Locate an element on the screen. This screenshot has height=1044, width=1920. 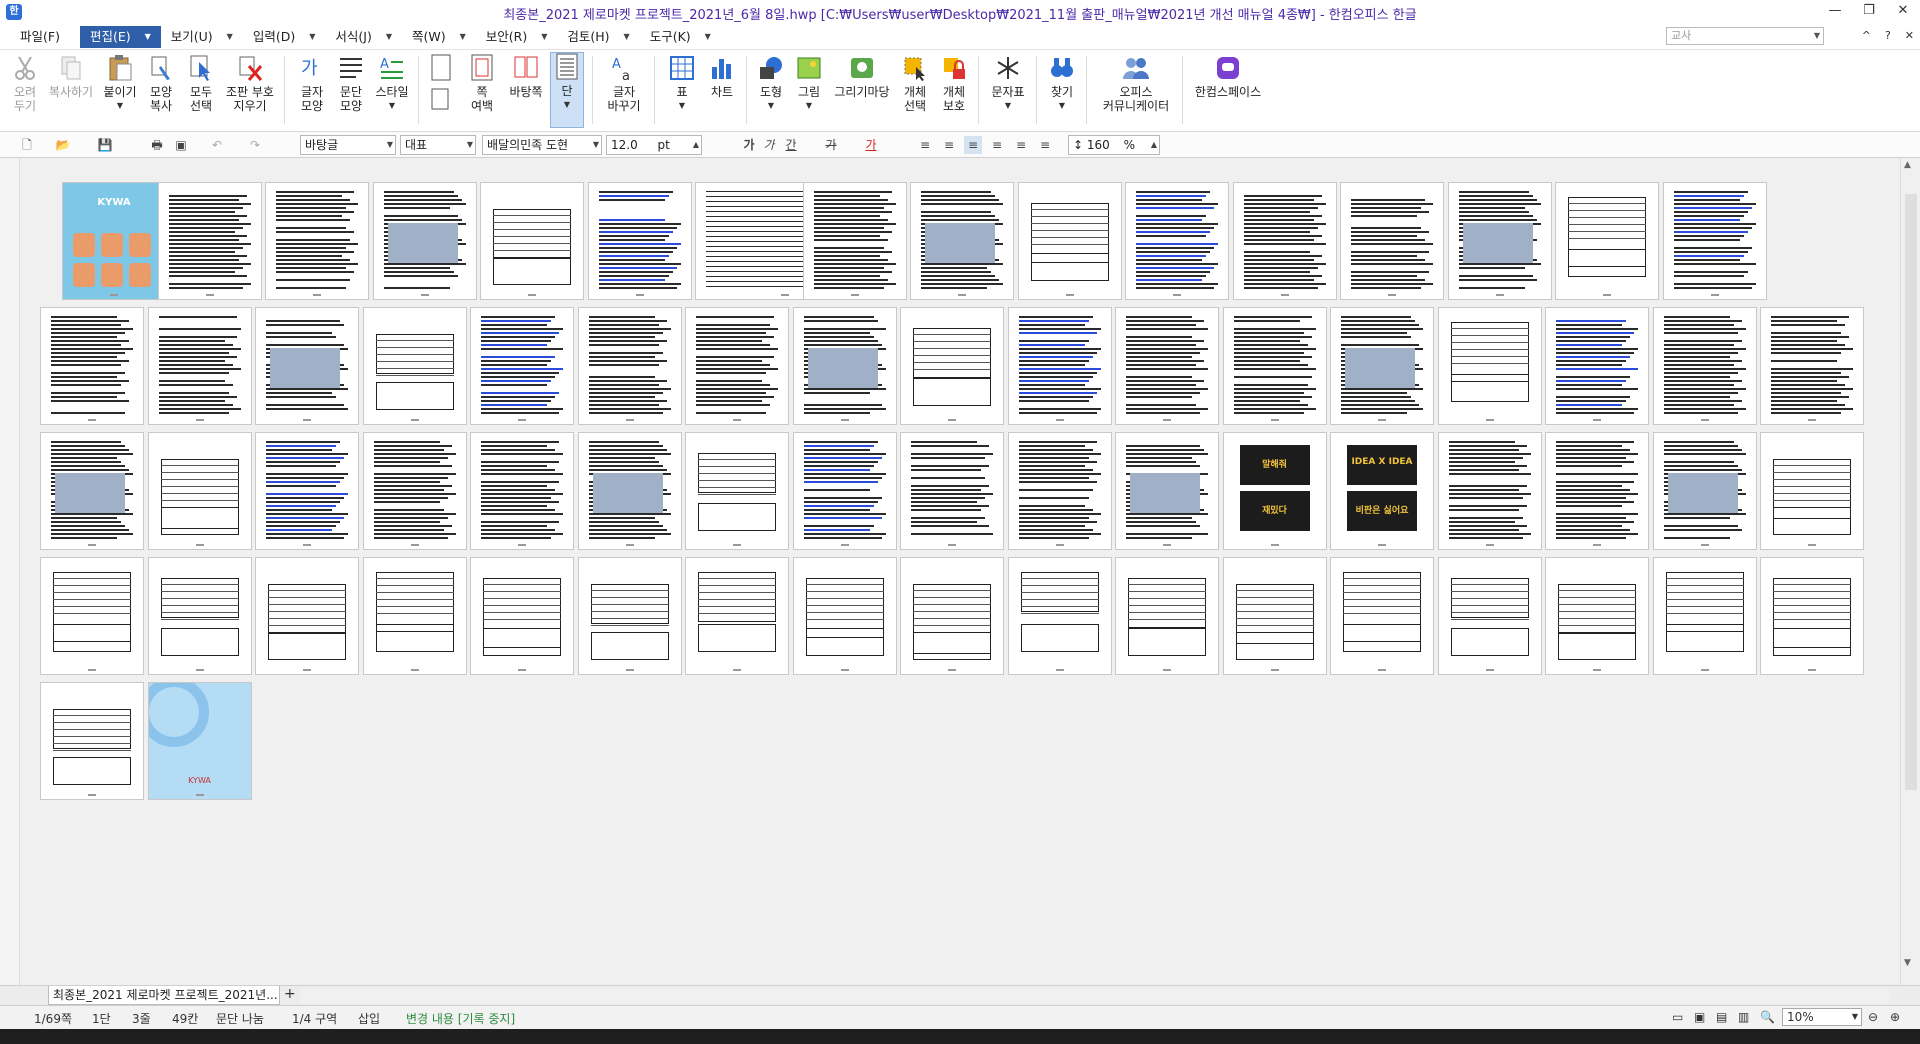
restore-icon: ❐ is located at coordinates (1869, 12).